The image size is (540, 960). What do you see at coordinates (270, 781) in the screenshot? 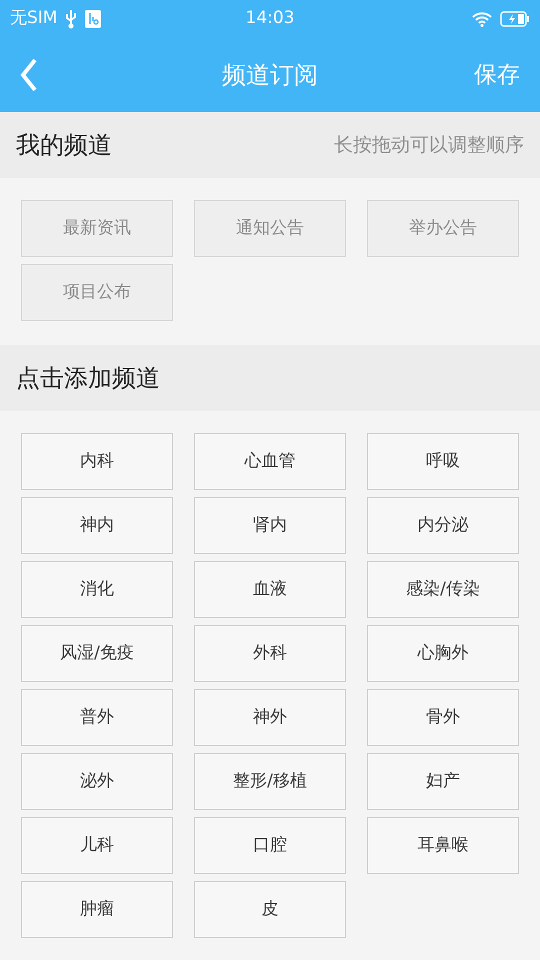
I see `channel-tile: 整形/移植` at bounding box center [270, 781].